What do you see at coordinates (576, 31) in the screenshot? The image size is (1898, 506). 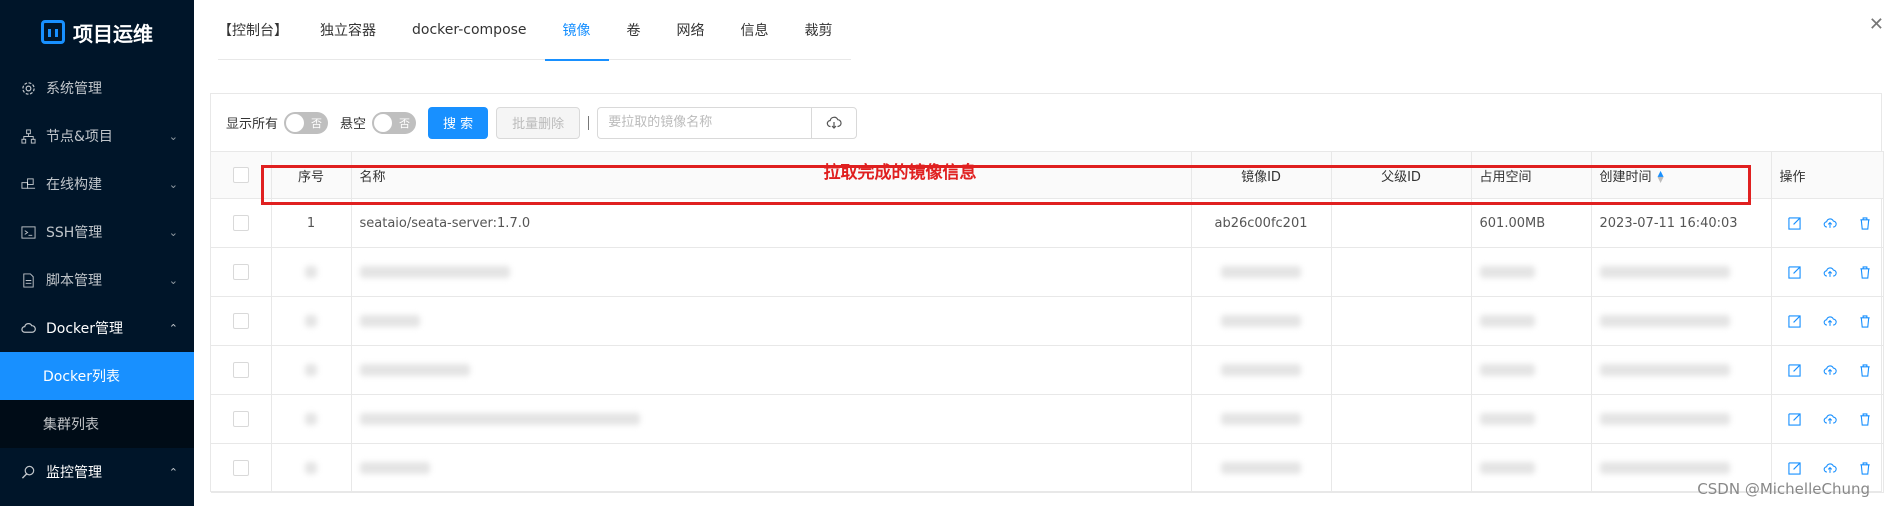 I see `tab-images: 镜像` at bounding box center [576, 31].